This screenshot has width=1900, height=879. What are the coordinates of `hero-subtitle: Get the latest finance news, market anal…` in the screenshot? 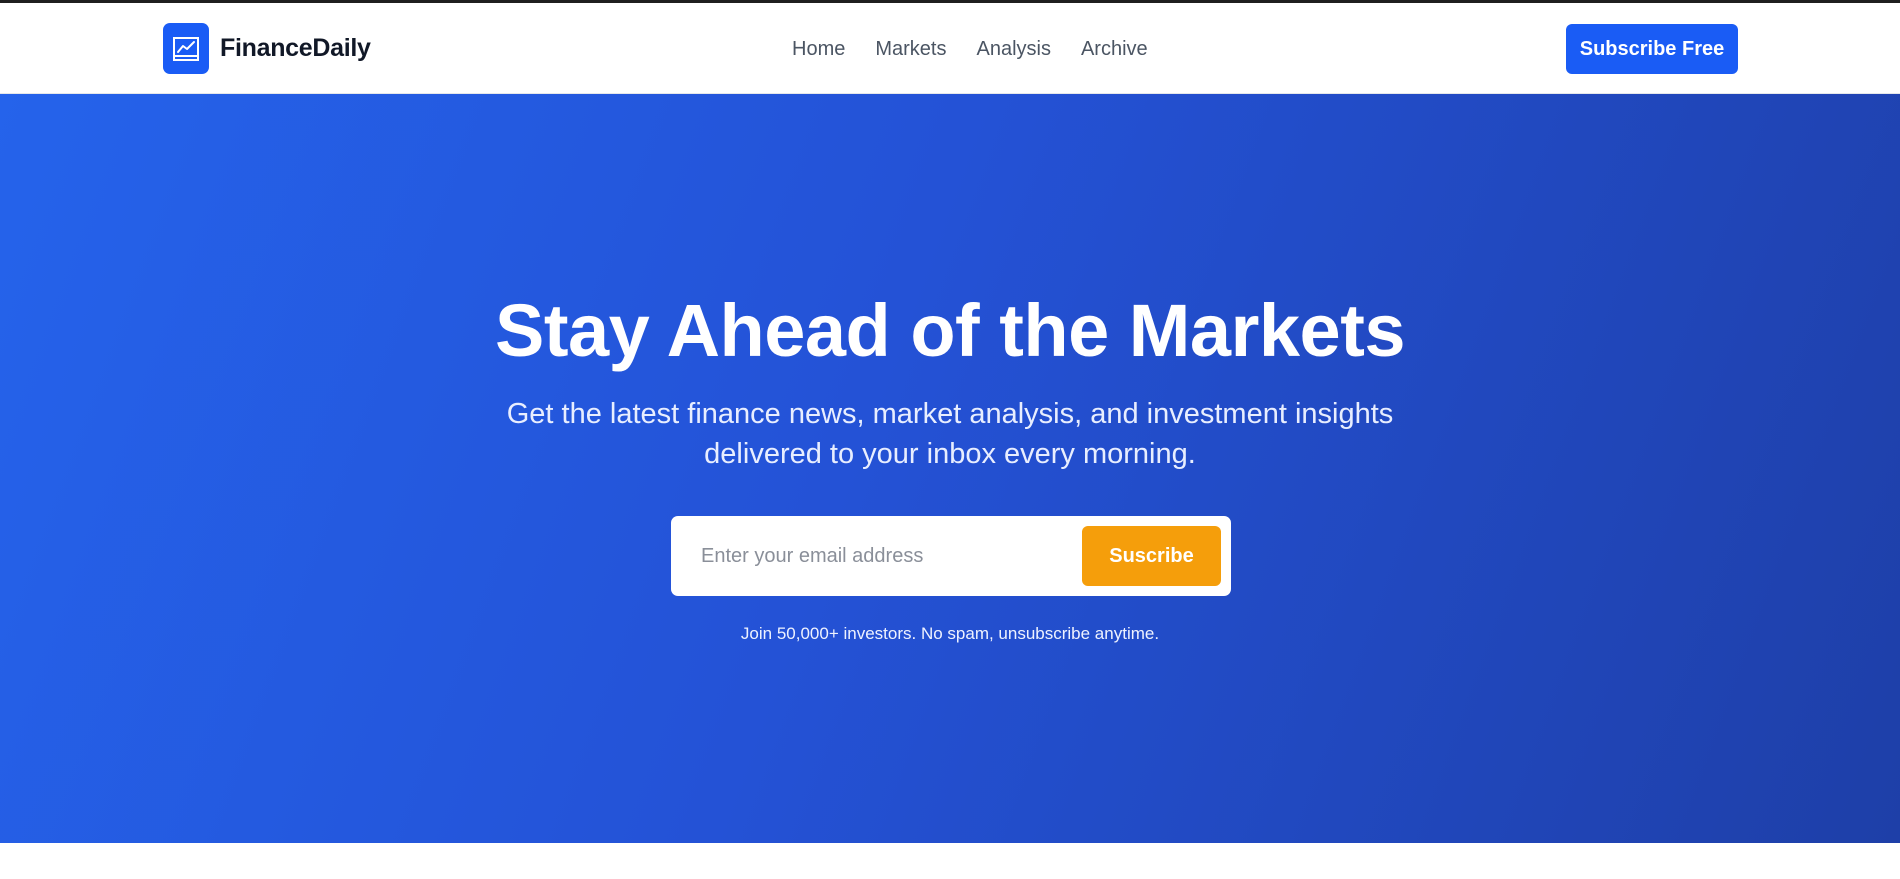 It's located at (950, 434).